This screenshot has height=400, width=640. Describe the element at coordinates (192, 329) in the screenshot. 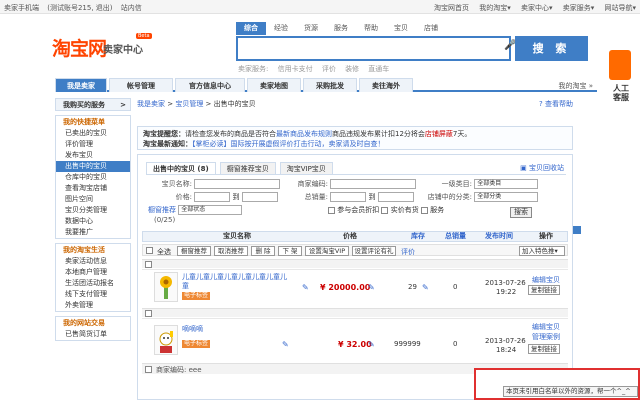

I see `product-title: 嘀嘀嘀` at that location.